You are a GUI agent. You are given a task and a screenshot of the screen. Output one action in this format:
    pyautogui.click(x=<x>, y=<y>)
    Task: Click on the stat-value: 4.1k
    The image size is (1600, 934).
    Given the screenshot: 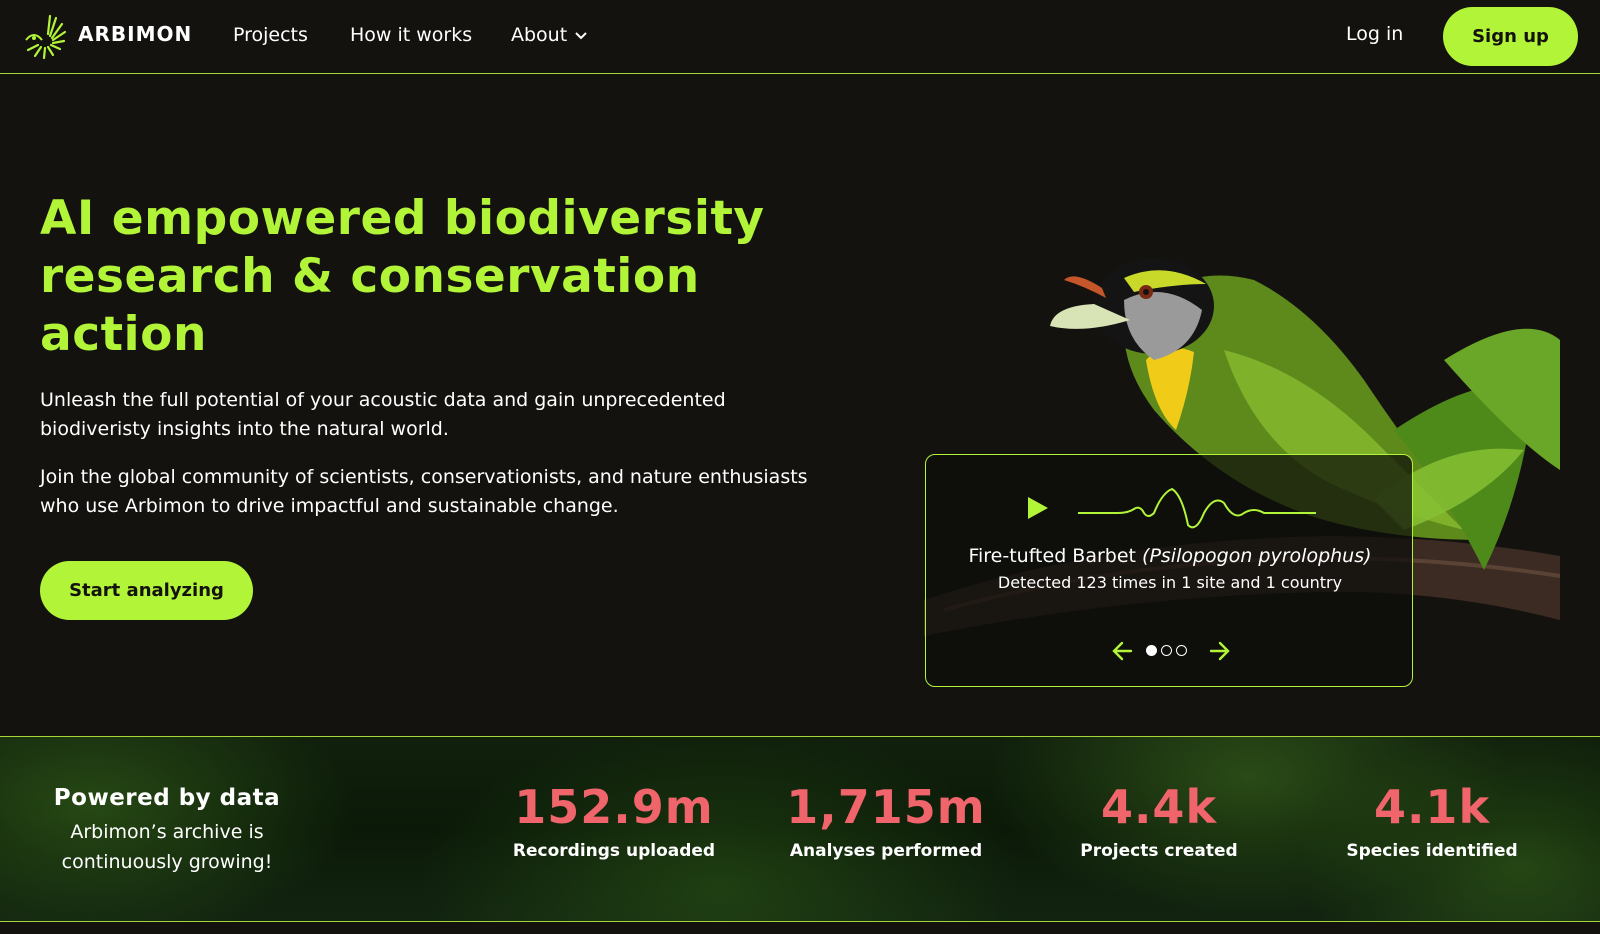 What is the action you would take?
    pyautogui.click(x=1432, y=807)
    